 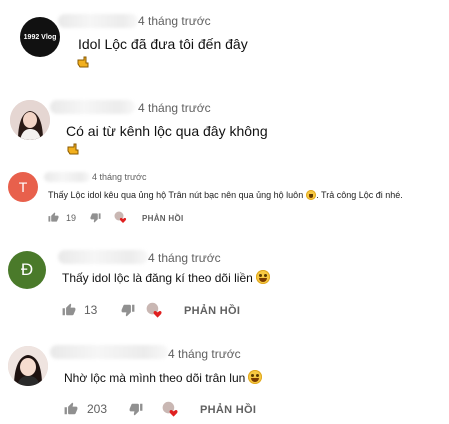 I want to click on comment-actions: 19, so click(x=74, y=217).